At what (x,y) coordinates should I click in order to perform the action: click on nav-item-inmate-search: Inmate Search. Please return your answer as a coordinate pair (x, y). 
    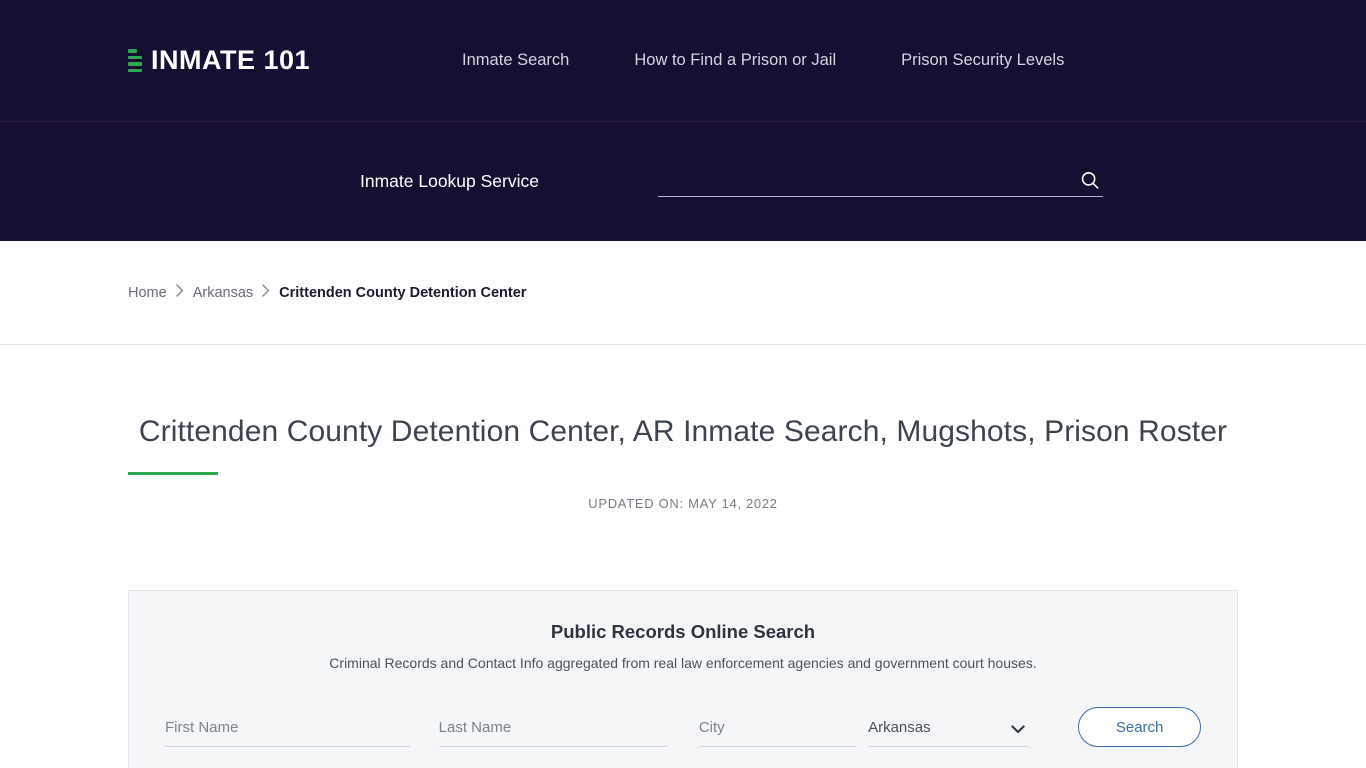
    Looking at the image, I should click on (515, 60).